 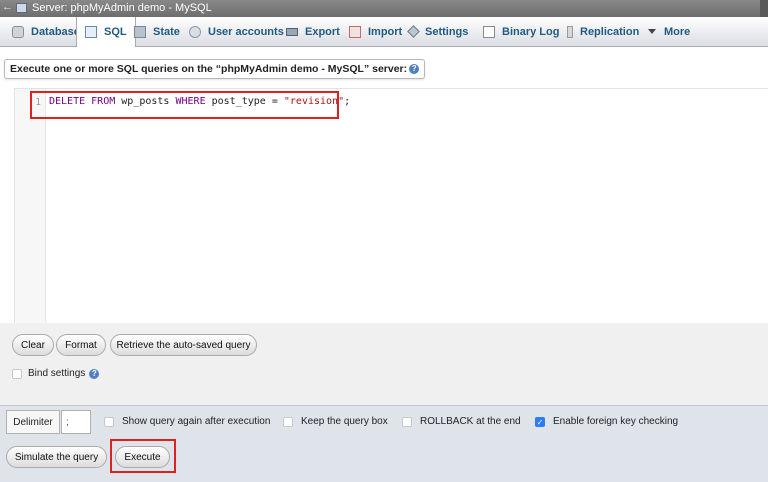 What do you see at coordinates (489, 31) in the screenshot?
I see `binary-log-icon` at bounding box center [489, 31].